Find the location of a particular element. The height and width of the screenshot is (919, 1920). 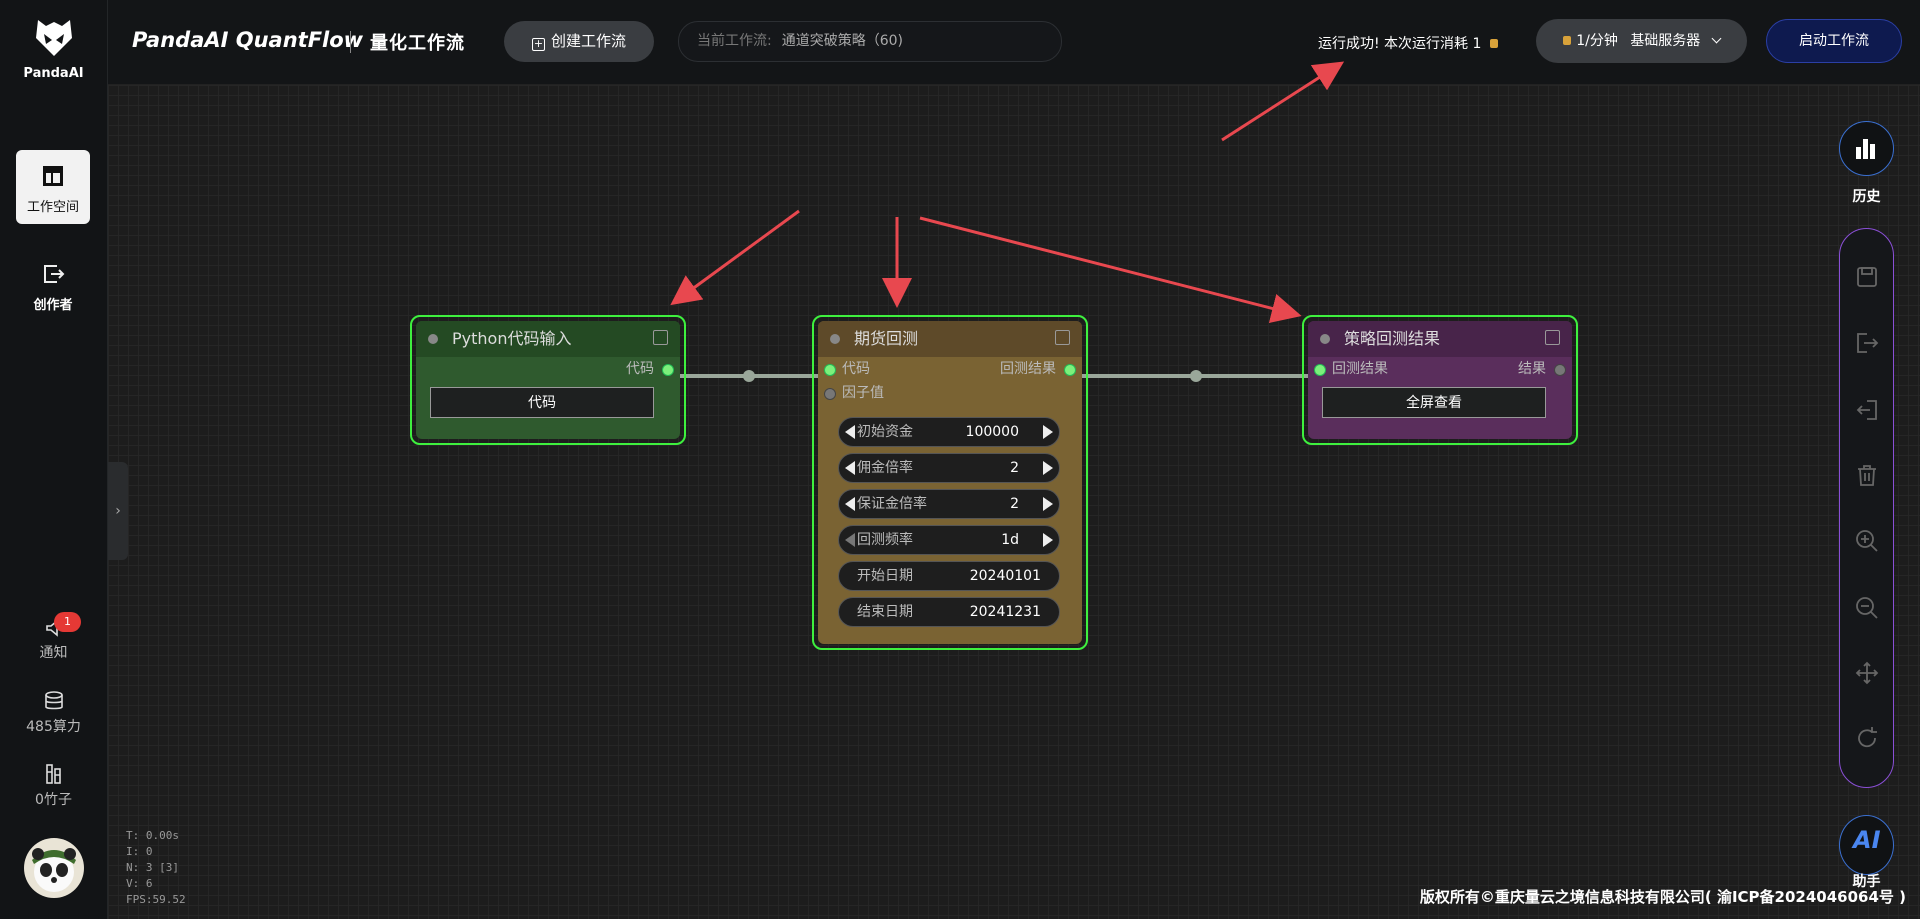

create-workflow-button: + 创建工作流 is located at coordinates (579, 41).